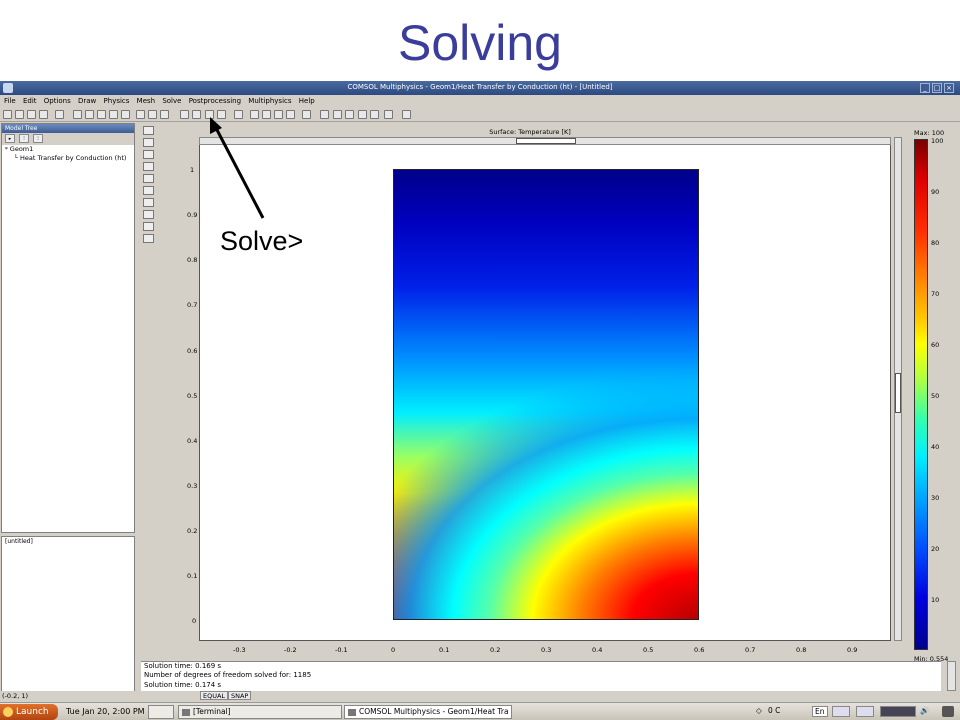 This screenshot has height=720, width=960. Describe the element at coordinates (24, 138) in the screenshot. I see `tree-expand-icon: ⁝` at that location.